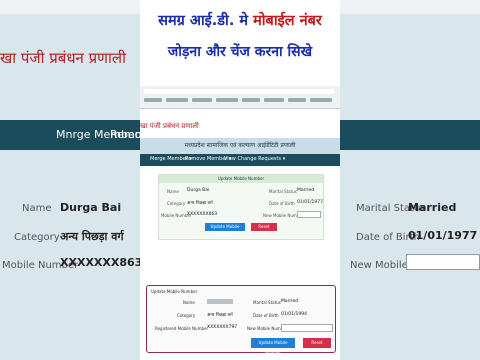 Image resolution: width=480 pixels, height=360 pixels. I want to click on name-value-redacted, so click(220, 301).